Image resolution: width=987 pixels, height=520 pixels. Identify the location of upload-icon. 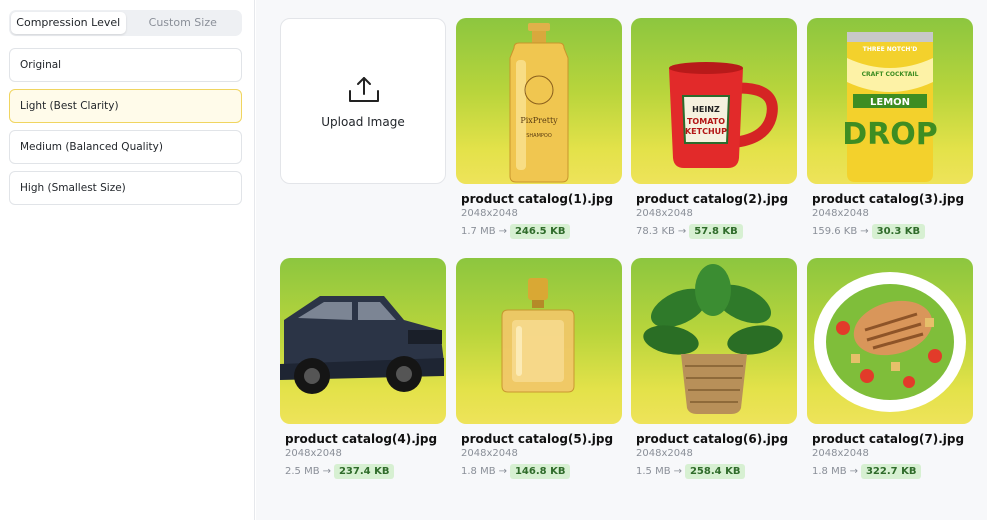
(364, 89).